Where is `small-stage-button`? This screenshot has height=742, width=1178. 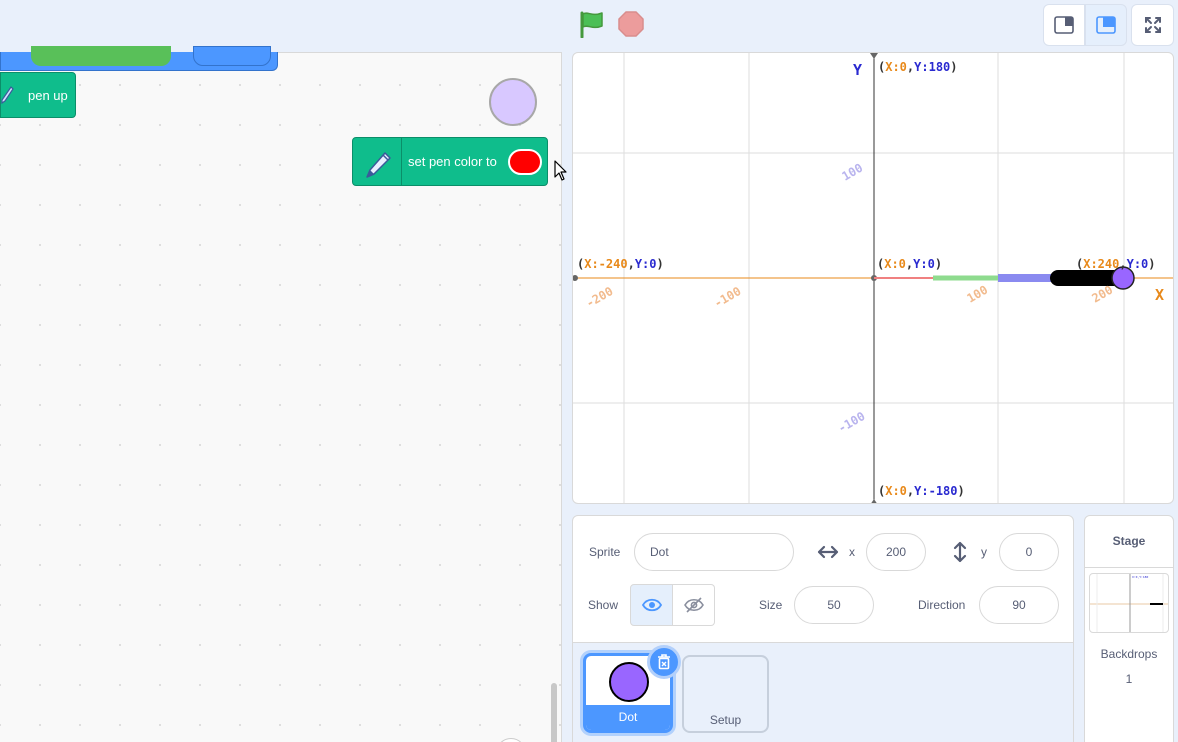 small-stage-button is located at coordinates (1064, 25).